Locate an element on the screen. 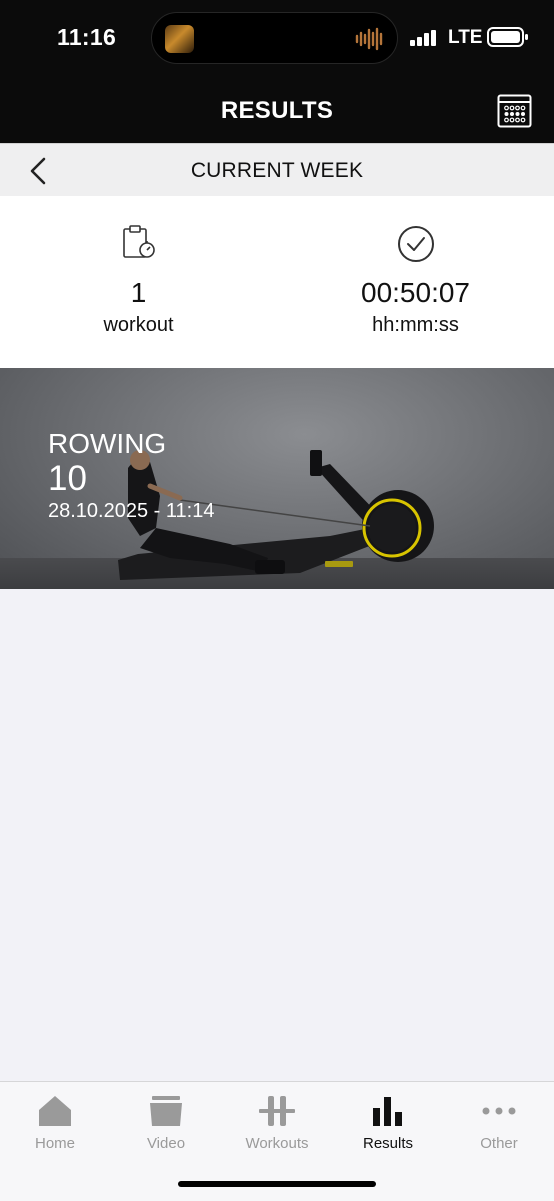  week-navigation-bar: CURRENT WEEK is located at coordinates (277, 170).